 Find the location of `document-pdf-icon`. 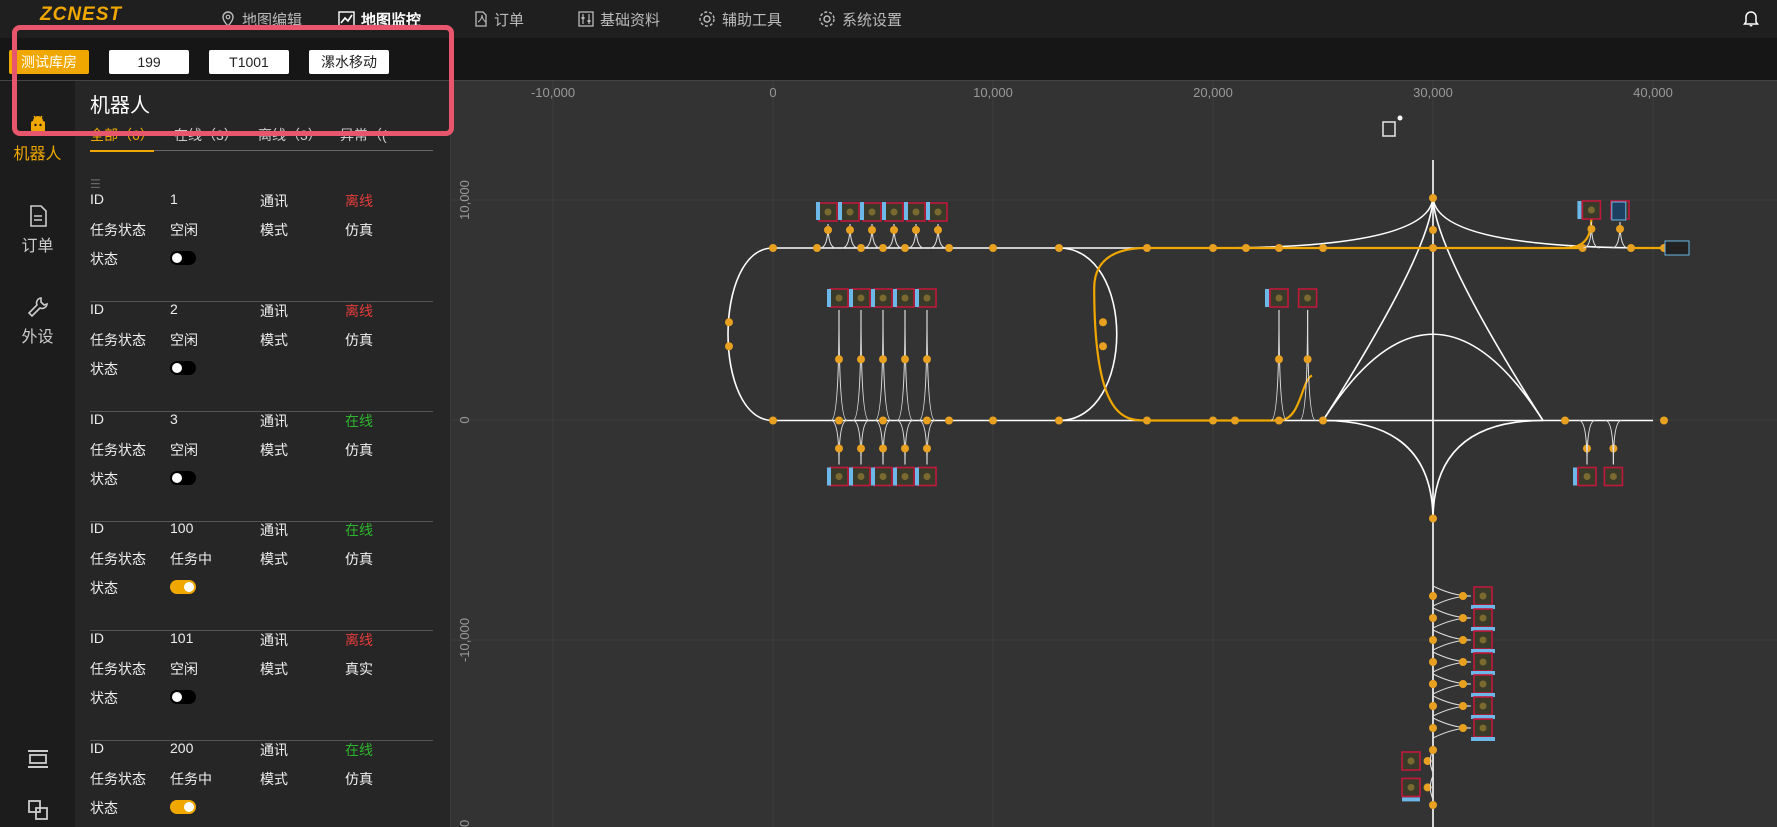

document-pdf-icon is located at coordinates (481, 19).